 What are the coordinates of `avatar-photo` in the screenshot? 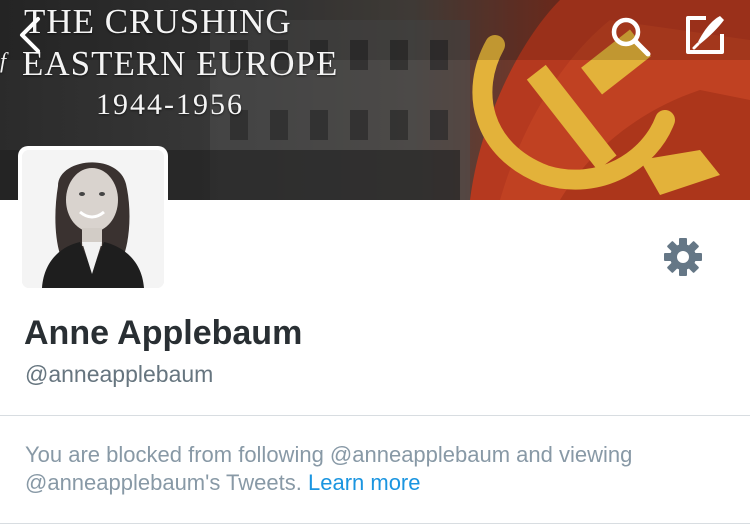 It's located at (93, 219).